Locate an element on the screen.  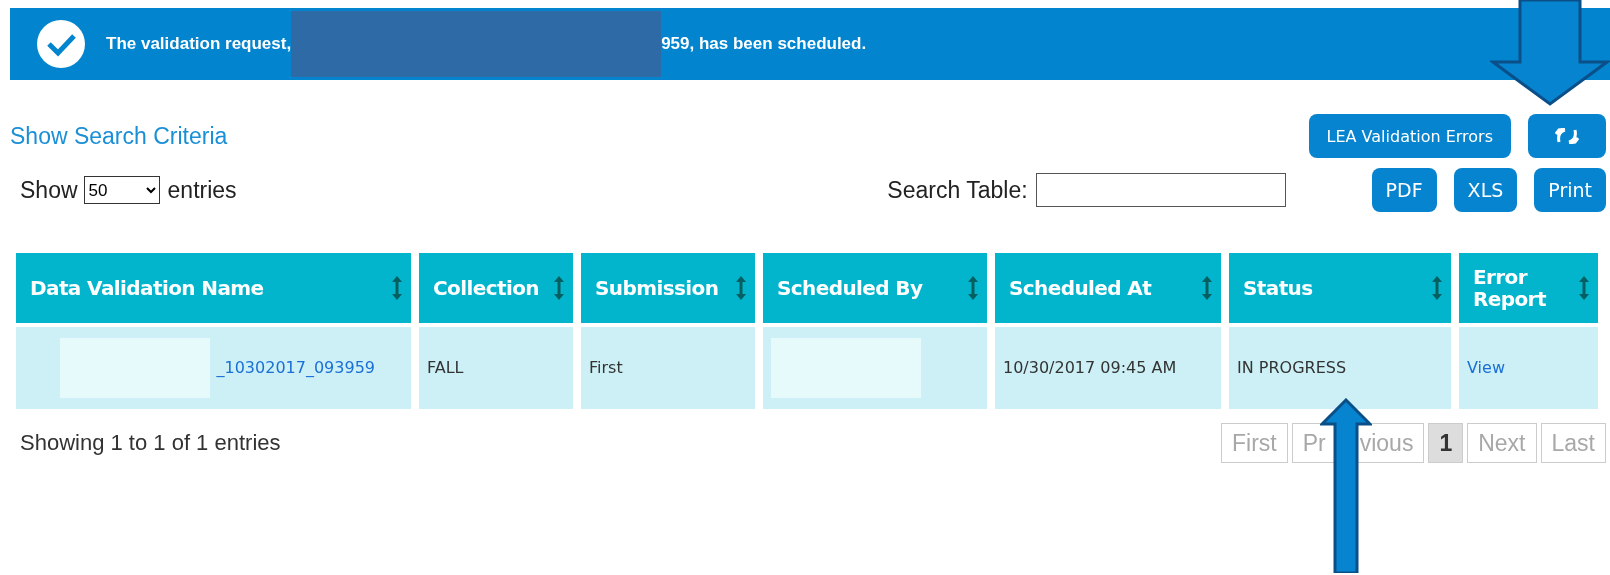
search-label: Search Table: is located at coordinates (957, 190).